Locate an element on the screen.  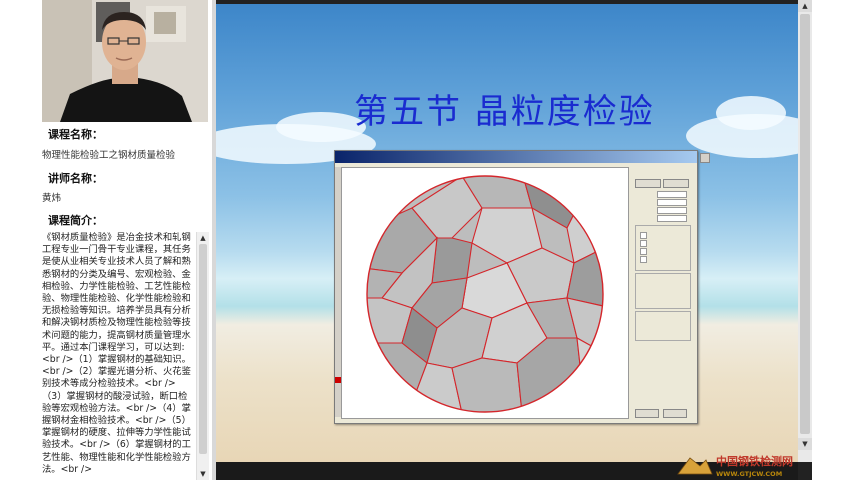
intro-scrollbar: ▲ ▼ is located at coordinates (202, 356).